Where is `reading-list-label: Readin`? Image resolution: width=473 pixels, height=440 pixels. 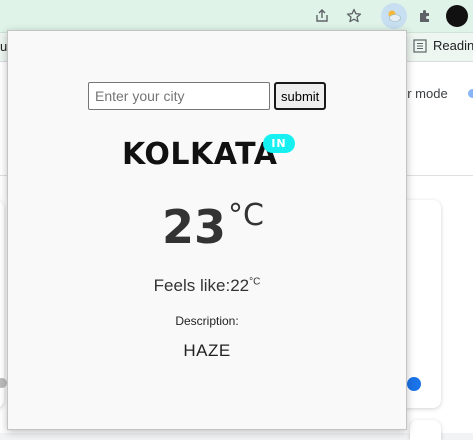 reading-list-label: Readin is located at coordinates (453, 45).